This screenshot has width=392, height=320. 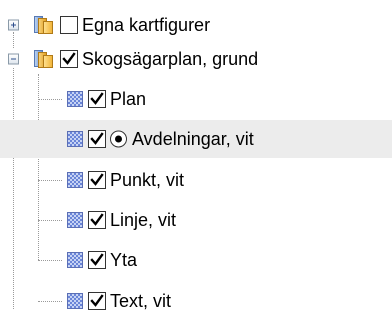 I want to click on layer-label: Punkt, vit, so click(x=147, y=180).